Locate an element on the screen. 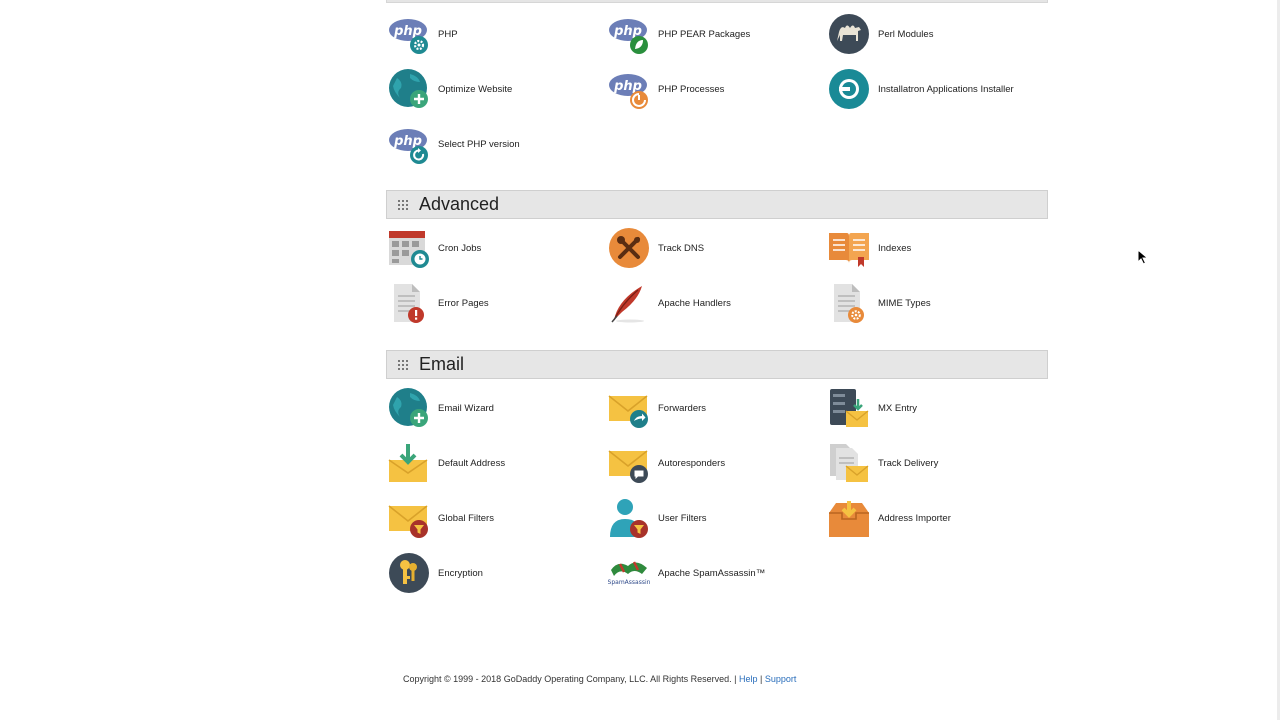 Image resolution: width=1280 pixels, height=720 pixels. tool-email-wizard: Email Wizard is located at coordinates (441, 408).